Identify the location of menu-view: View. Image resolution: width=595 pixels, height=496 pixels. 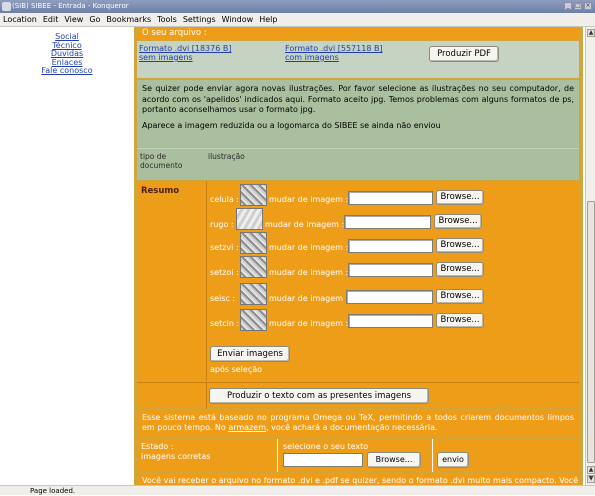
(73, 19).